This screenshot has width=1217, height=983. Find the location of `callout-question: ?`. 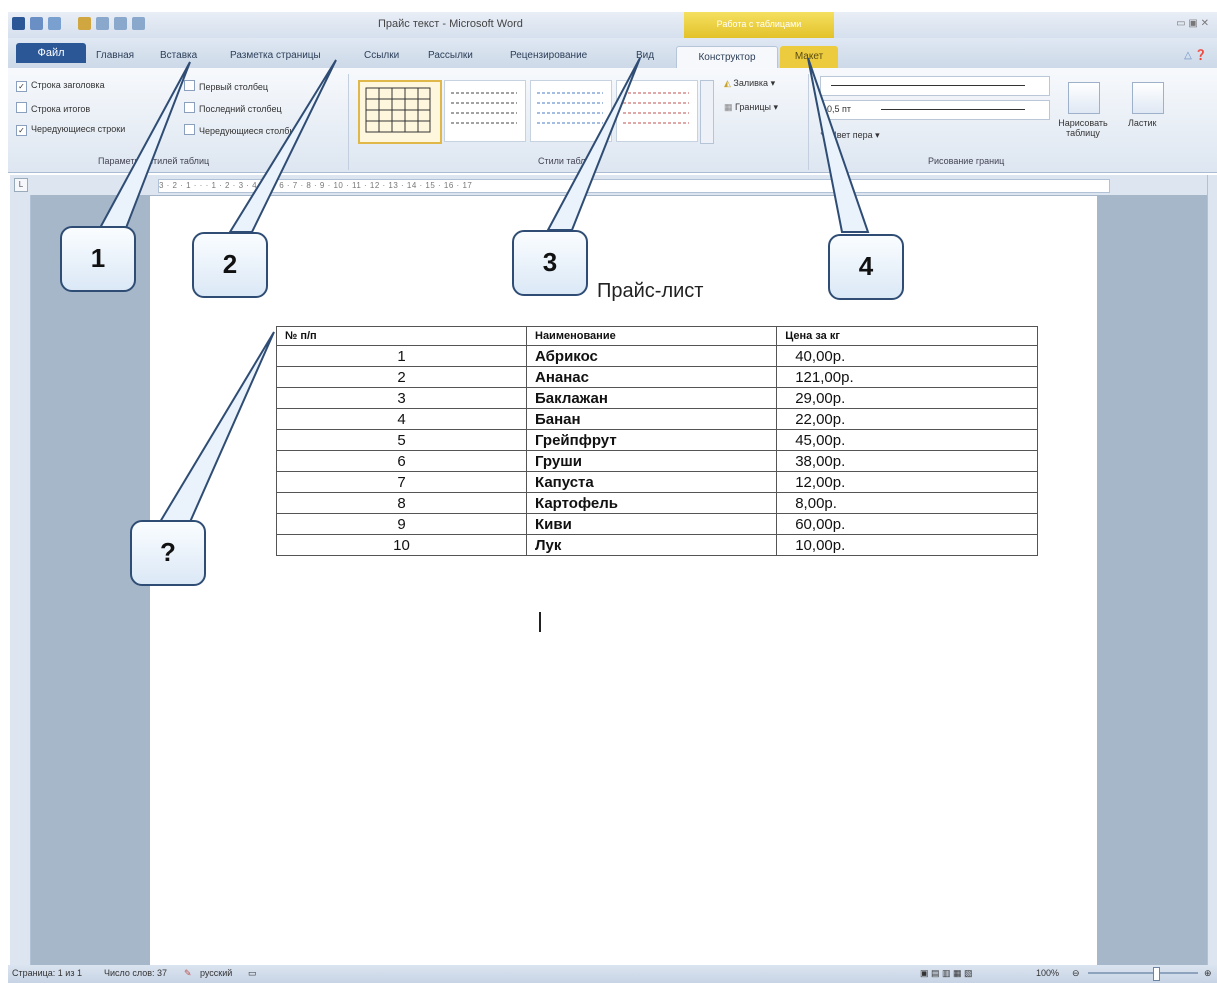

callout-question: ? is located at coordinates (168, 553).